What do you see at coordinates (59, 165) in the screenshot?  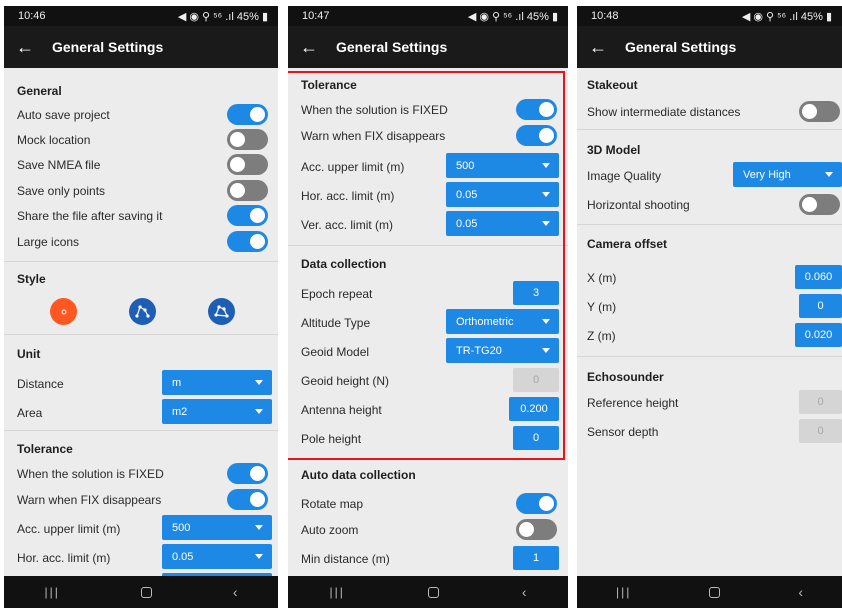 I see `save-nmea-label: Save NMEA file` at bounding box center [59, 165].